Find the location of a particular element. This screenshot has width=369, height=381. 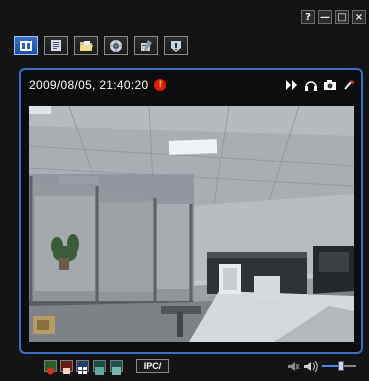

record-button is located at coordinates (50, 367).